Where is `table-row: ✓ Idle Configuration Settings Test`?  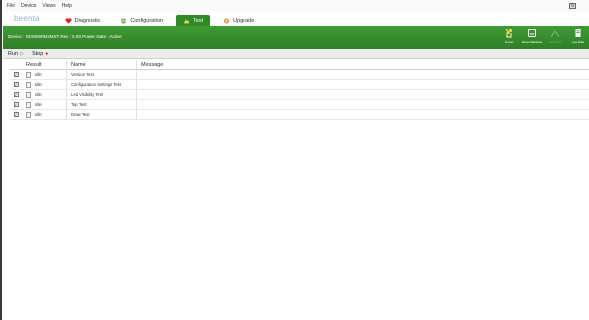
table-row: ✓ Idle Configuration Settings Test is located at coordinates (299, 85).